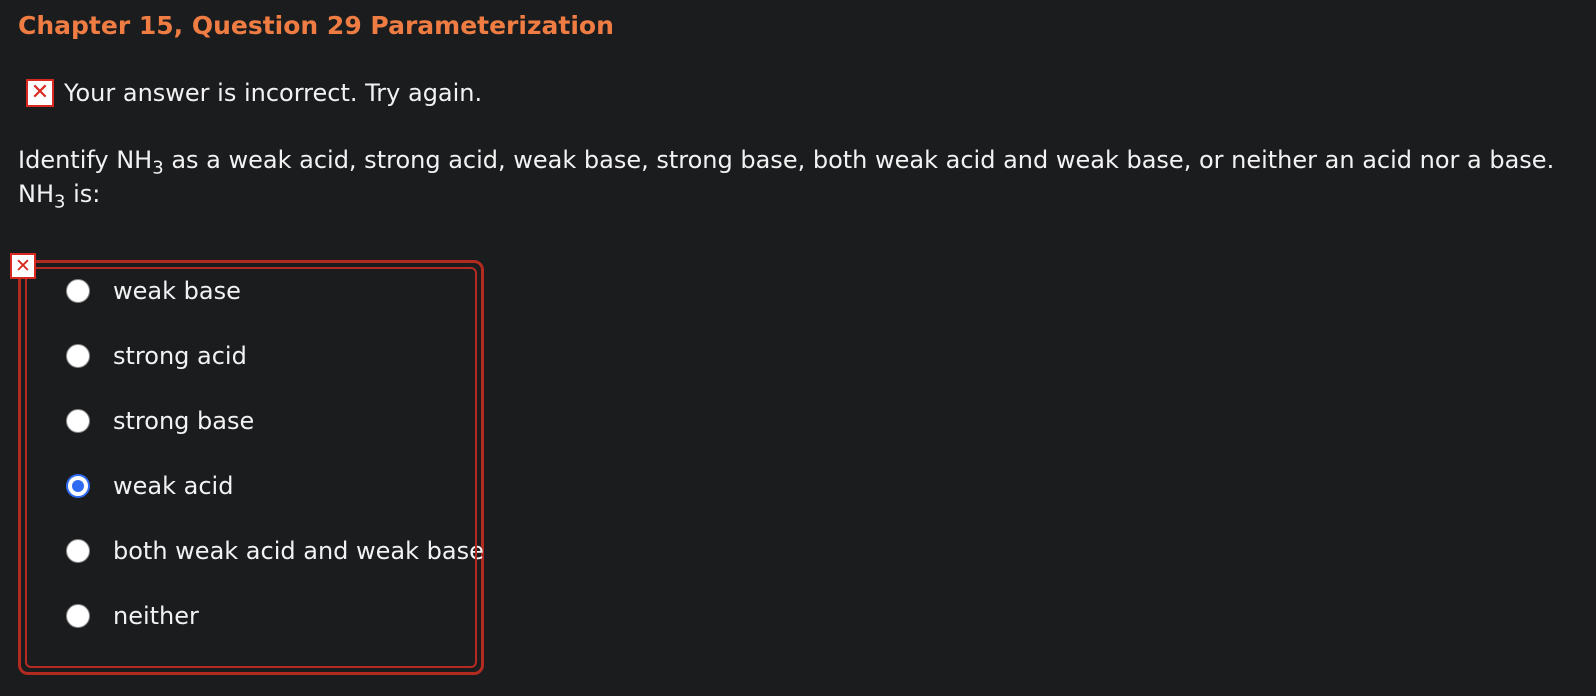  What do you see at coordinates (177, 291) in the screenshot?
I see `choice-label: weak base` at bounding box center [177, 291].